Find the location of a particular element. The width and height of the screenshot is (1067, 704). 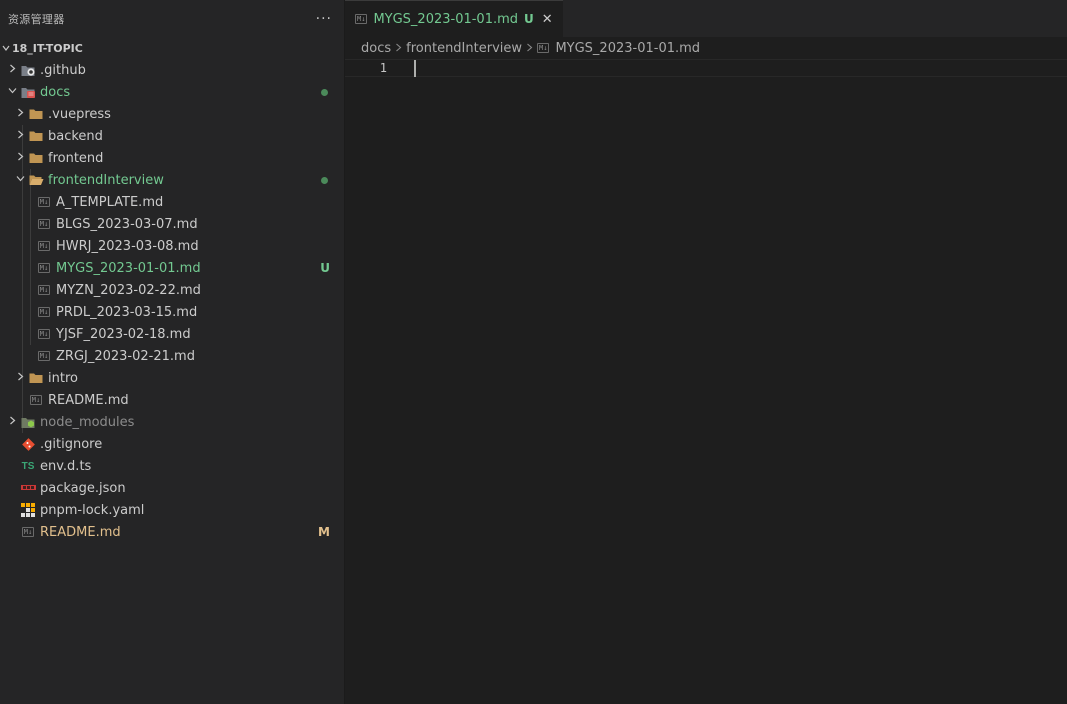

folder-item: intro is located at coordinates (172, 378).